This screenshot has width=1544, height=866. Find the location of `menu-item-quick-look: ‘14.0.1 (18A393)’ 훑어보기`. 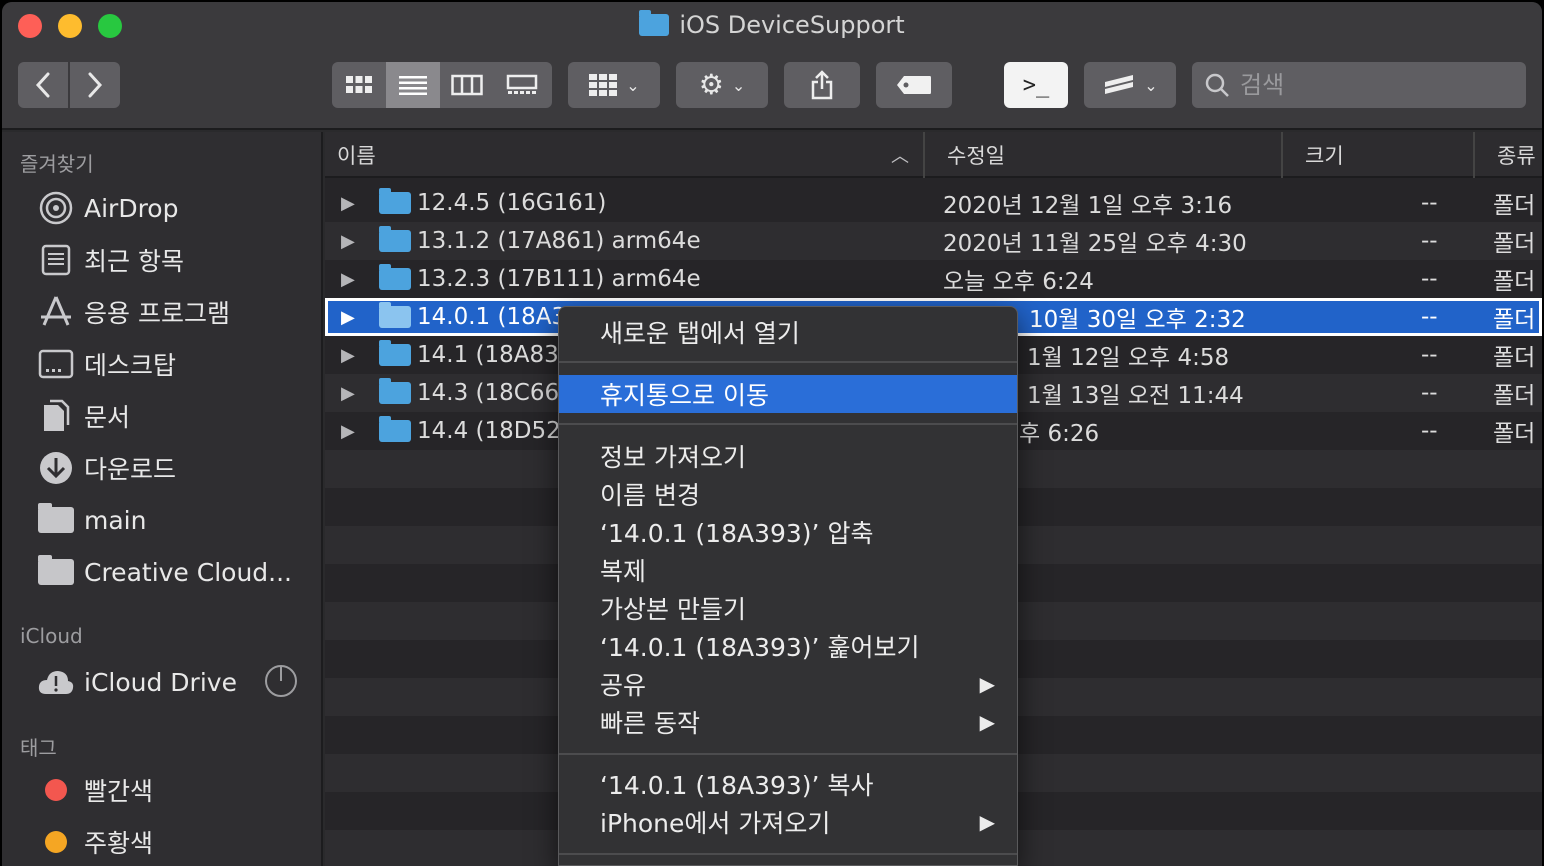

menu-item-quick-look: ‘14.0.1 (18A393)’ 훑어보기 is located at coordinates (788, 646).